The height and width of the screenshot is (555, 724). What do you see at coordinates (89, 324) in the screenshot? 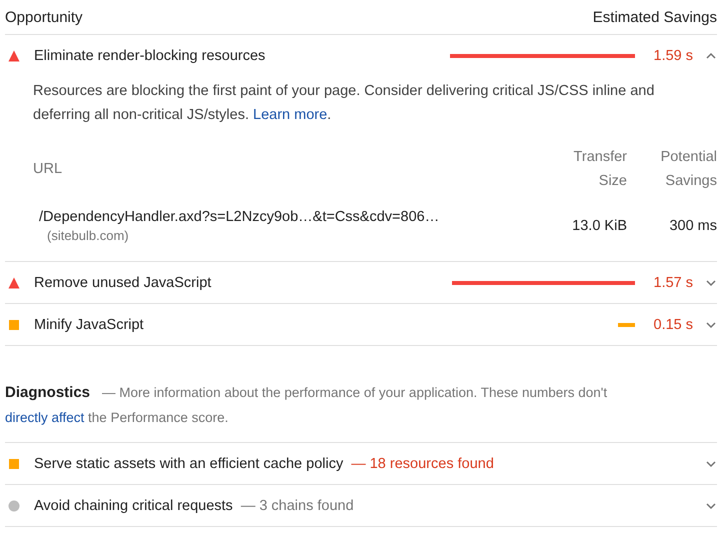
I see `audit-title: Minify JavaScript` at bounding box center [89, 324].